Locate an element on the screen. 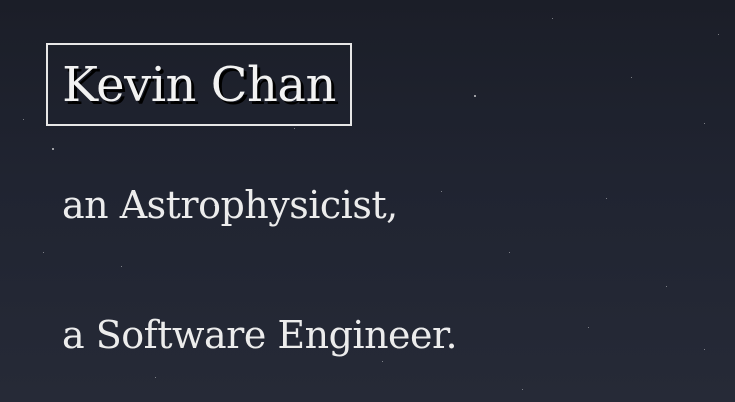  name-box: Kevin Chan is located at coordinates (199, 84).